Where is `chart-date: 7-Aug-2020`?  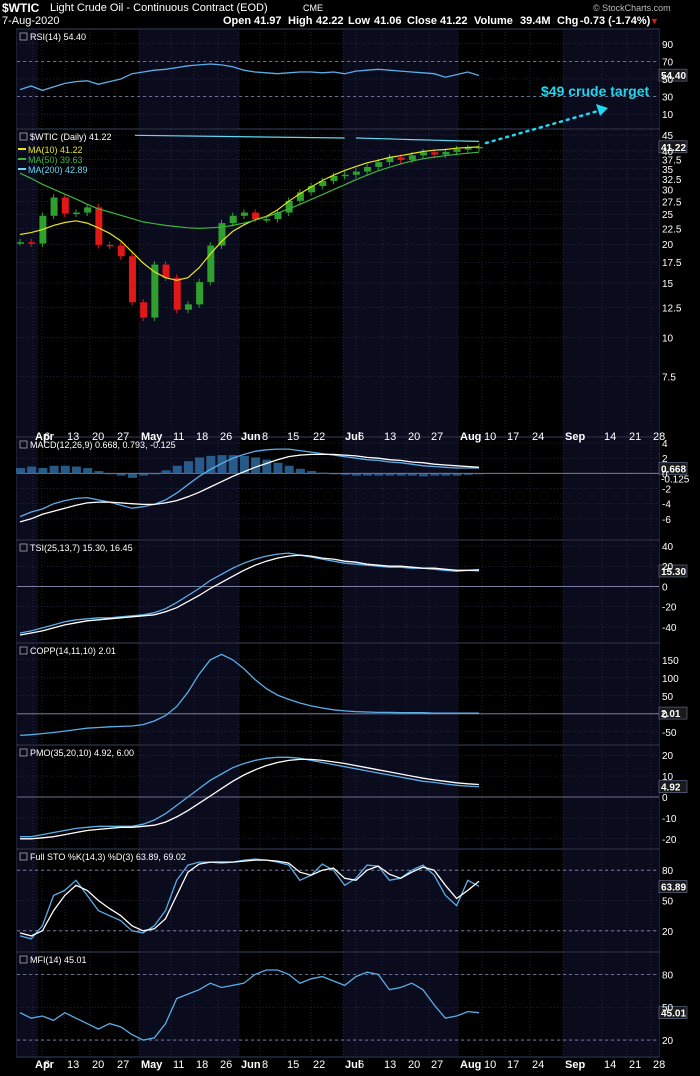
chart-date: 7-Aug-2020 is located at coordinates (31, 21).